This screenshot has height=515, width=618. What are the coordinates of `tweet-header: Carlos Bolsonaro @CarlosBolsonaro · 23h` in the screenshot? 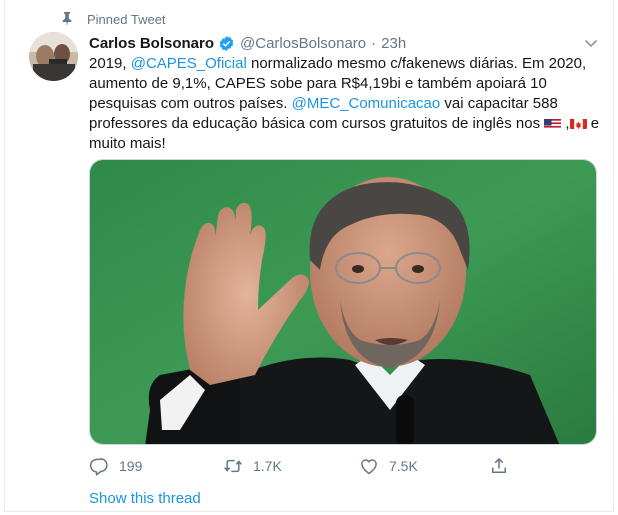 It's located at (247, 43).